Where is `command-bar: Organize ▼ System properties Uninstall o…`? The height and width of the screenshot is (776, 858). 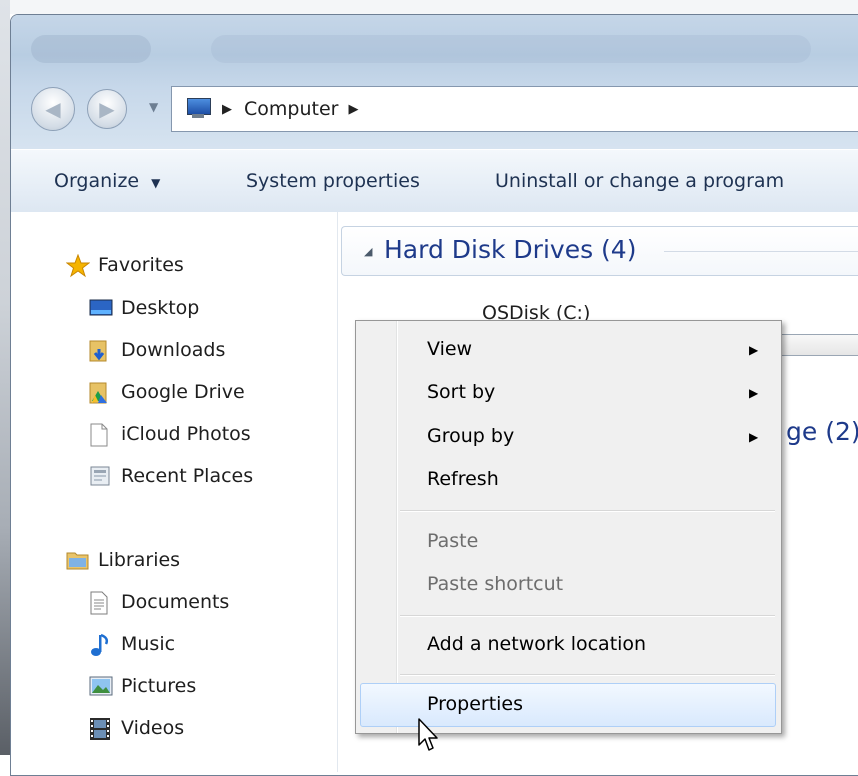
command-bar: Organize ▼ System properties Uninstall o… is located at coordinates (434, 181).